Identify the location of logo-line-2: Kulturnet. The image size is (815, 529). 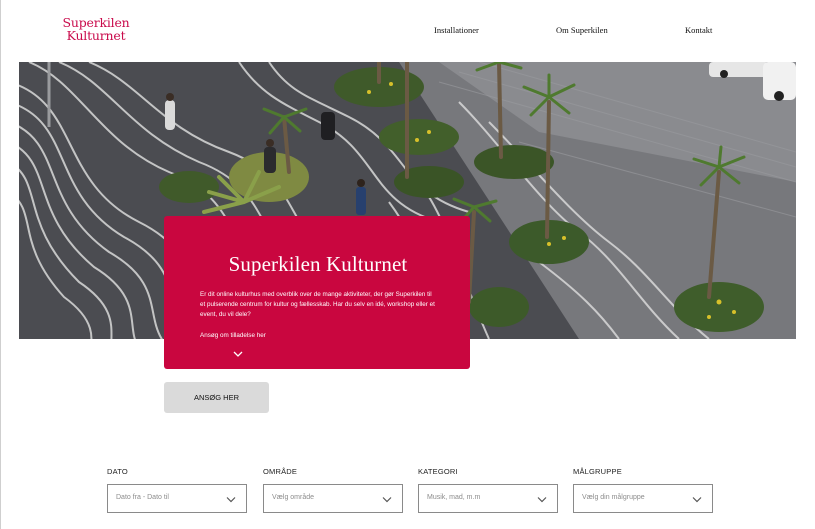
(96, 35).